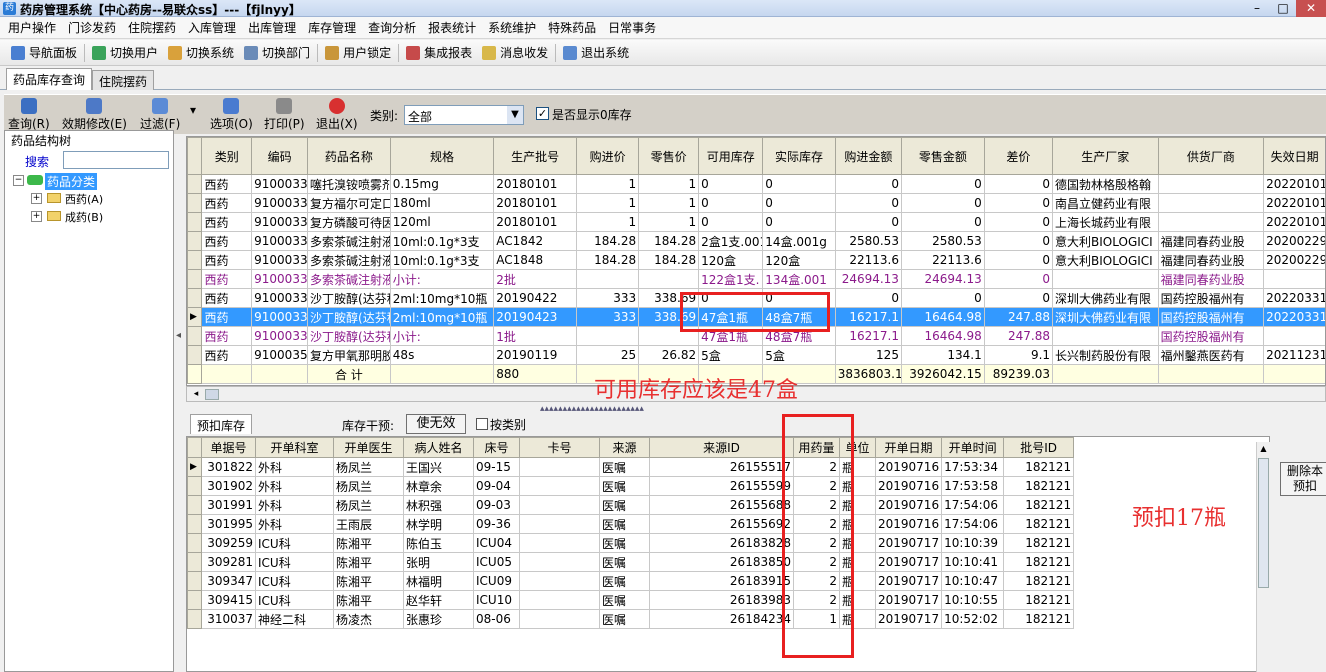 The image size is (1326, 672). Describe the element at coordinates (152, 27) in the screenshot. I see `menu-inpatient: 住院摆药` at that location.